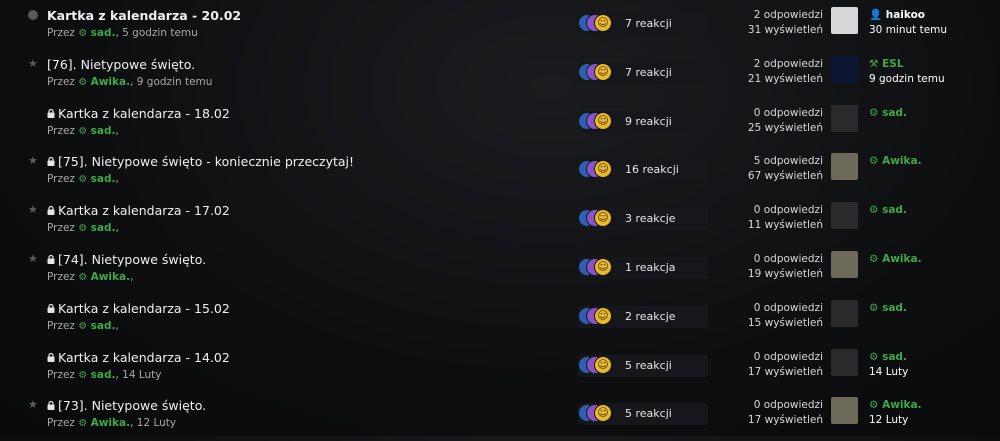  I want to click on topic-meta: Przez ⚙ sad.,, so click(83, 228).